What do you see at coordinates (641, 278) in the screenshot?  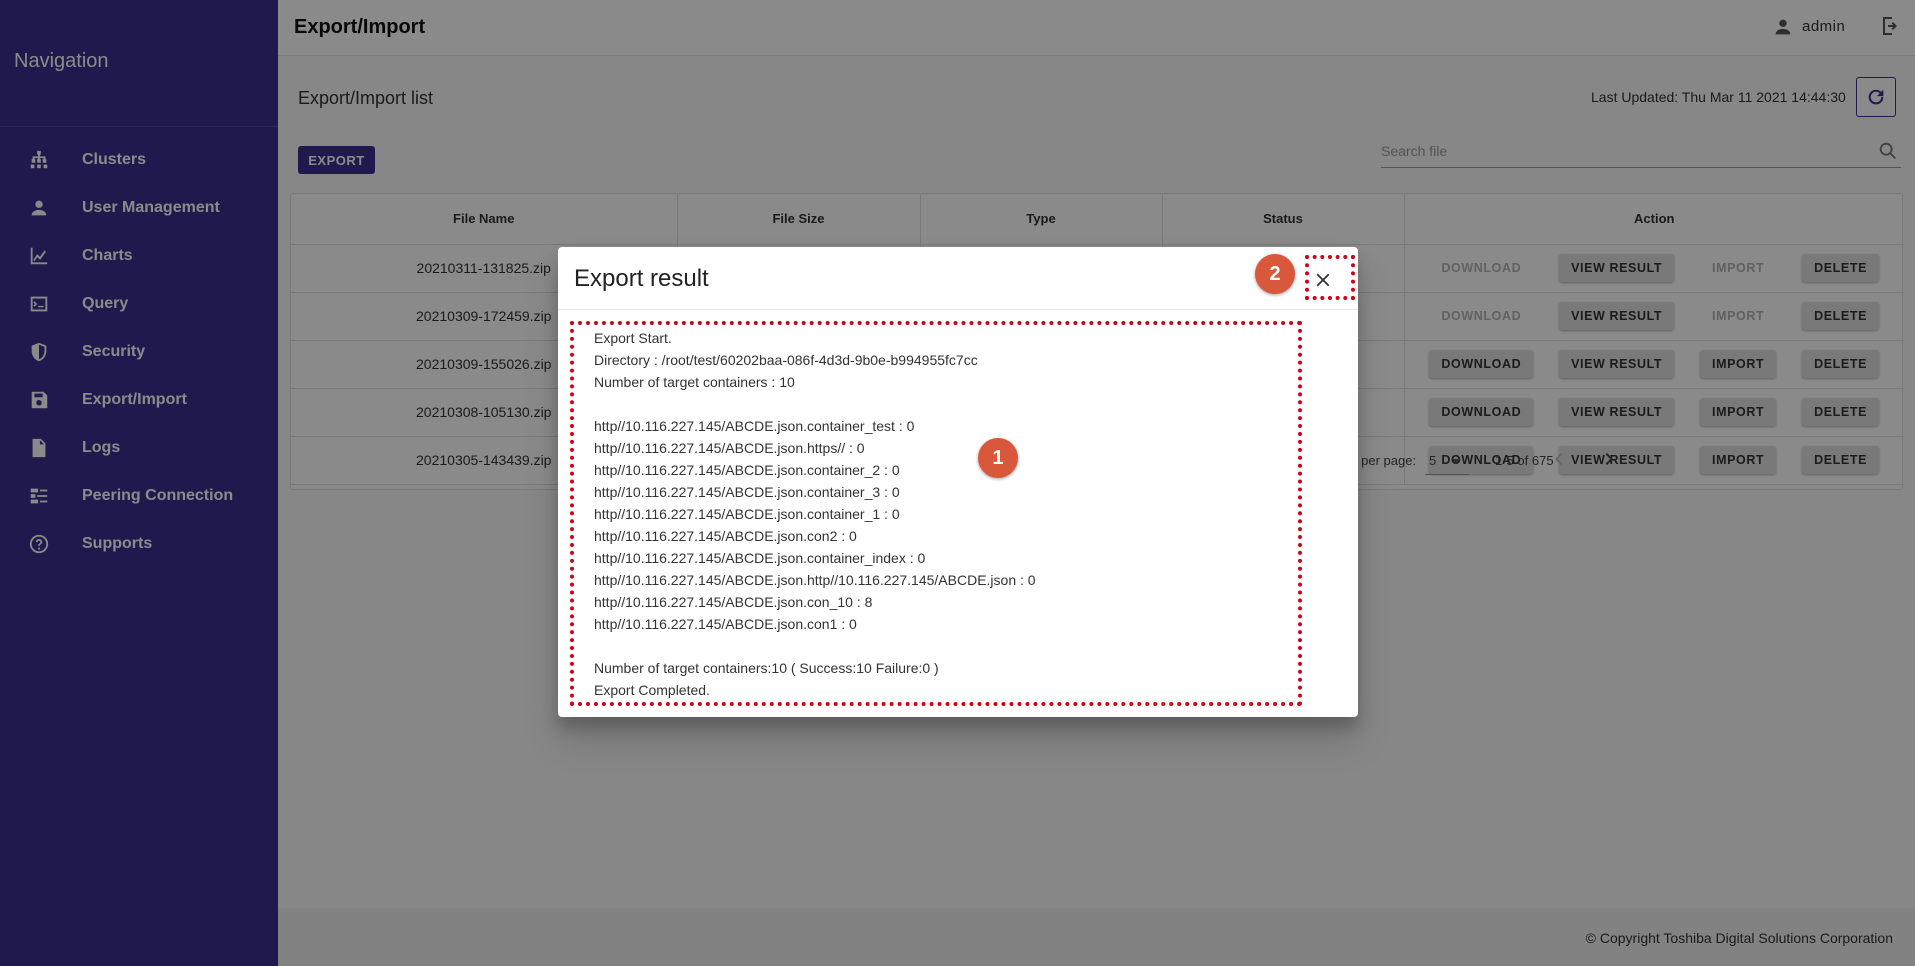 I see `dialog-title: Export result` at bounding box center [641, 278].